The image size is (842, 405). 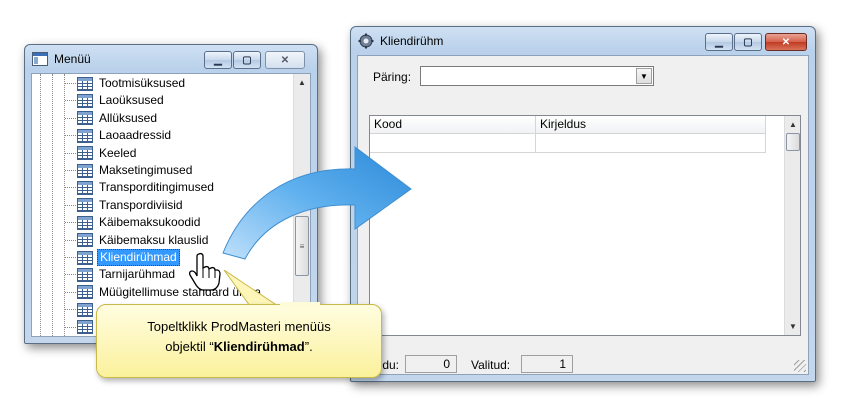 I want to click on tree-item: Käibemaksu klauslid, so click(x=137, y=240).